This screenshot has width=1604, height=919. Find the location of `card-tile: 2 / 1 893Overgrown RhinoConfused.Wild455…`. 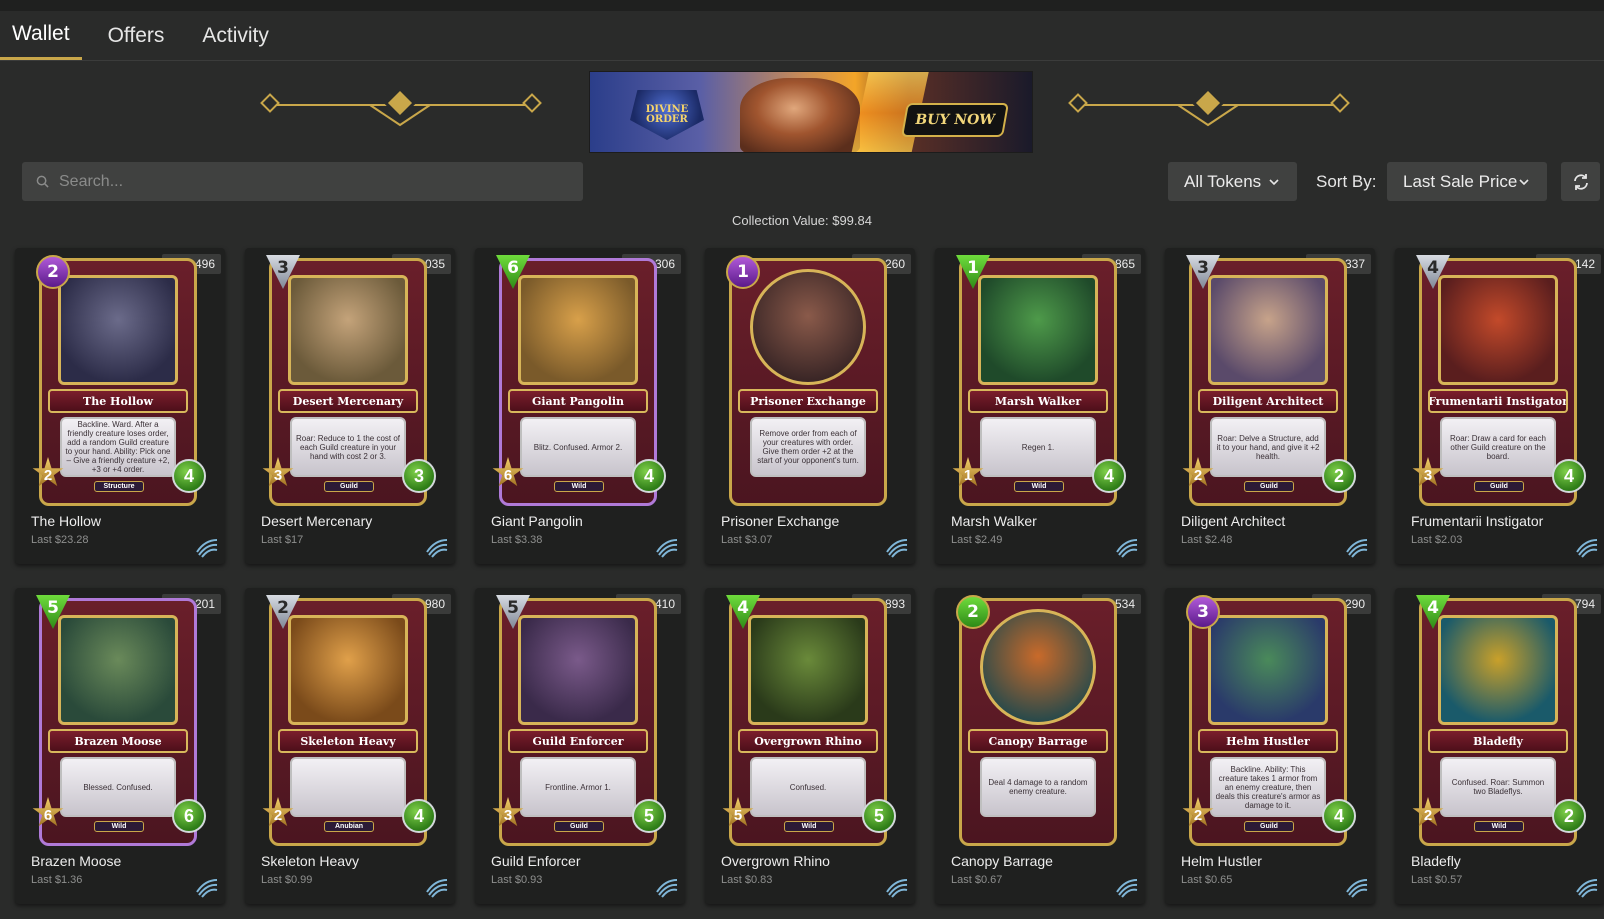

card-tile: 2 / 1 893Overgrown RhinoConfused.Wild455… is located at coordinates (810, 746).